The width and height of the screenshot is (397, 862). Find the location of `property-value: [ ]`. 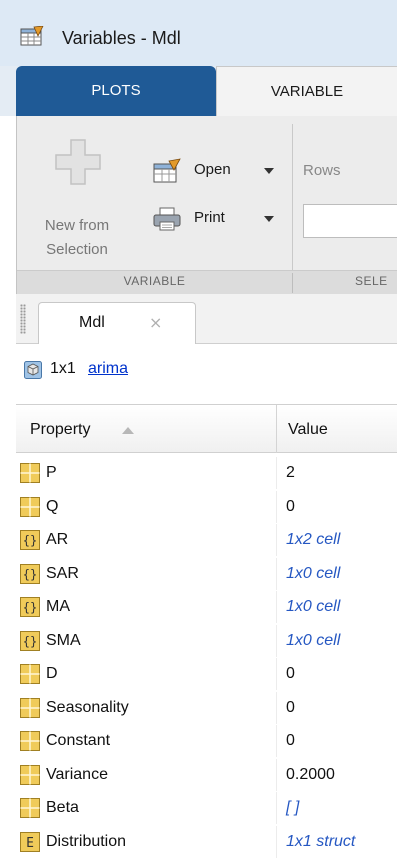

property-value: [ ] is located at coordinates (292, 808).